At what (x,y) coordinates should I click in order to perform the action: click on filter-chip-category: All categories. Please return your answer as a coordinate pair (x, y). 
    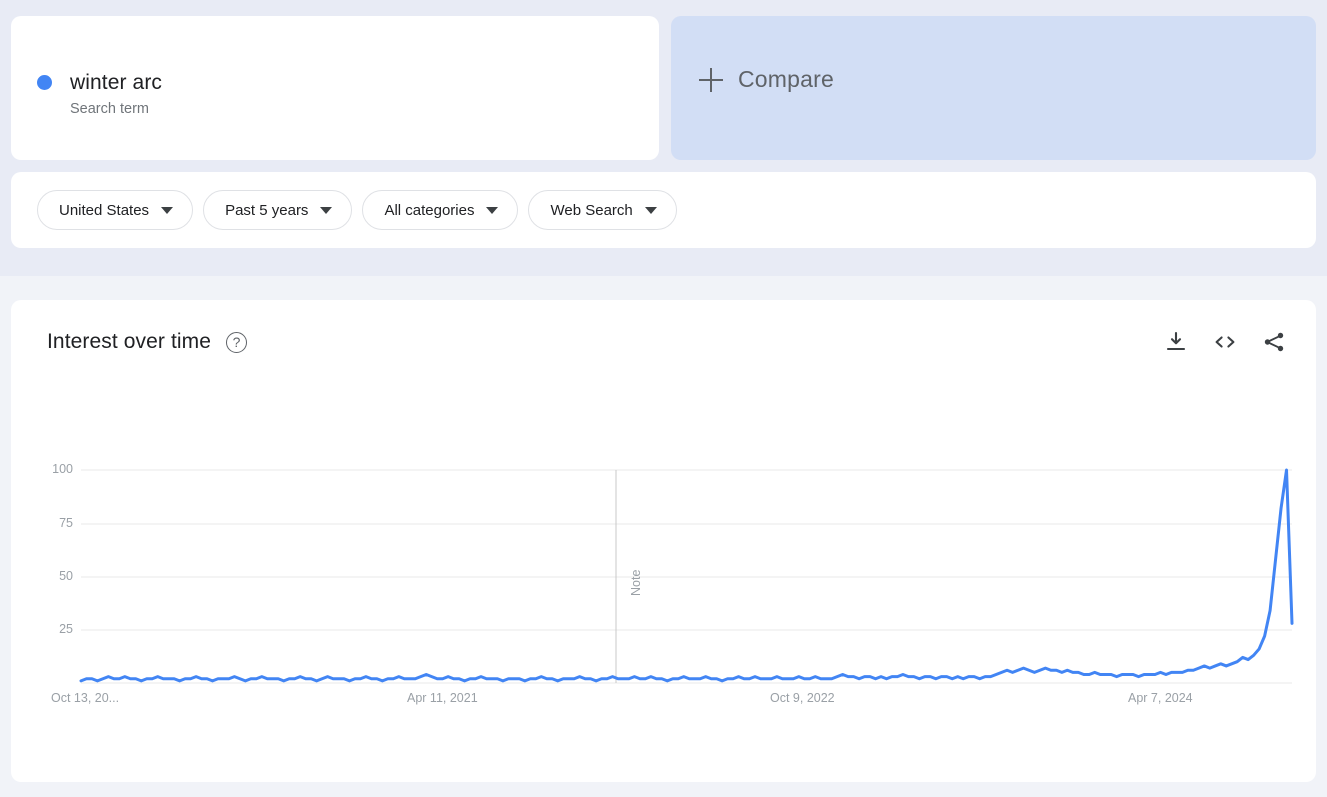
    Looking at the image, I should click on (440, 210).